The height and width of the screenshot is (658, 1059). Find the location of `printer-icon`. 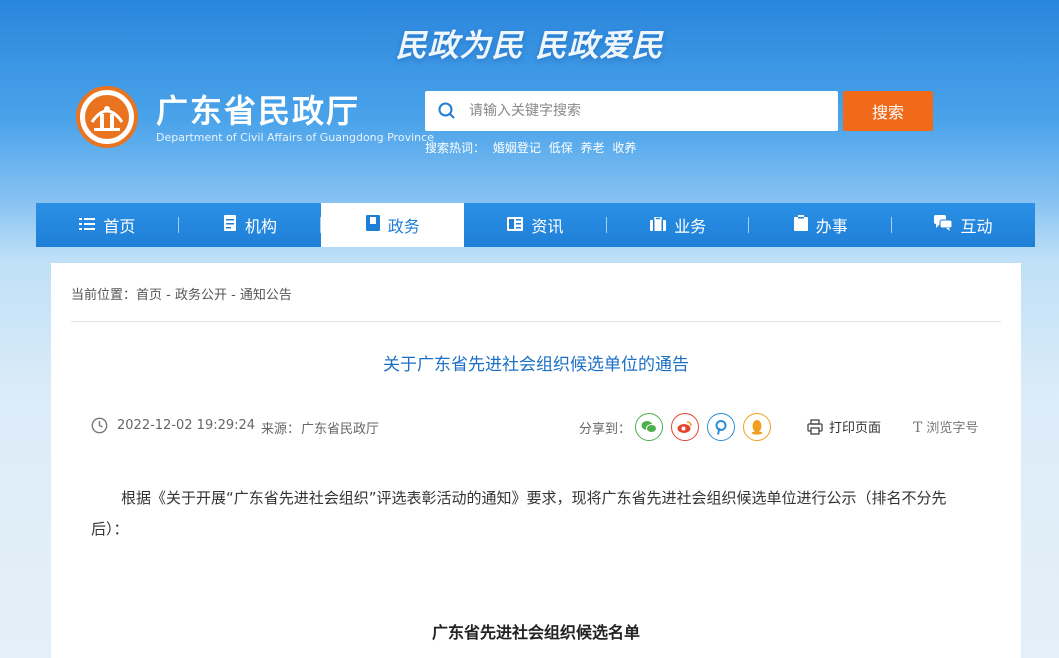

printer-icon is located at coordinates (815, 429).